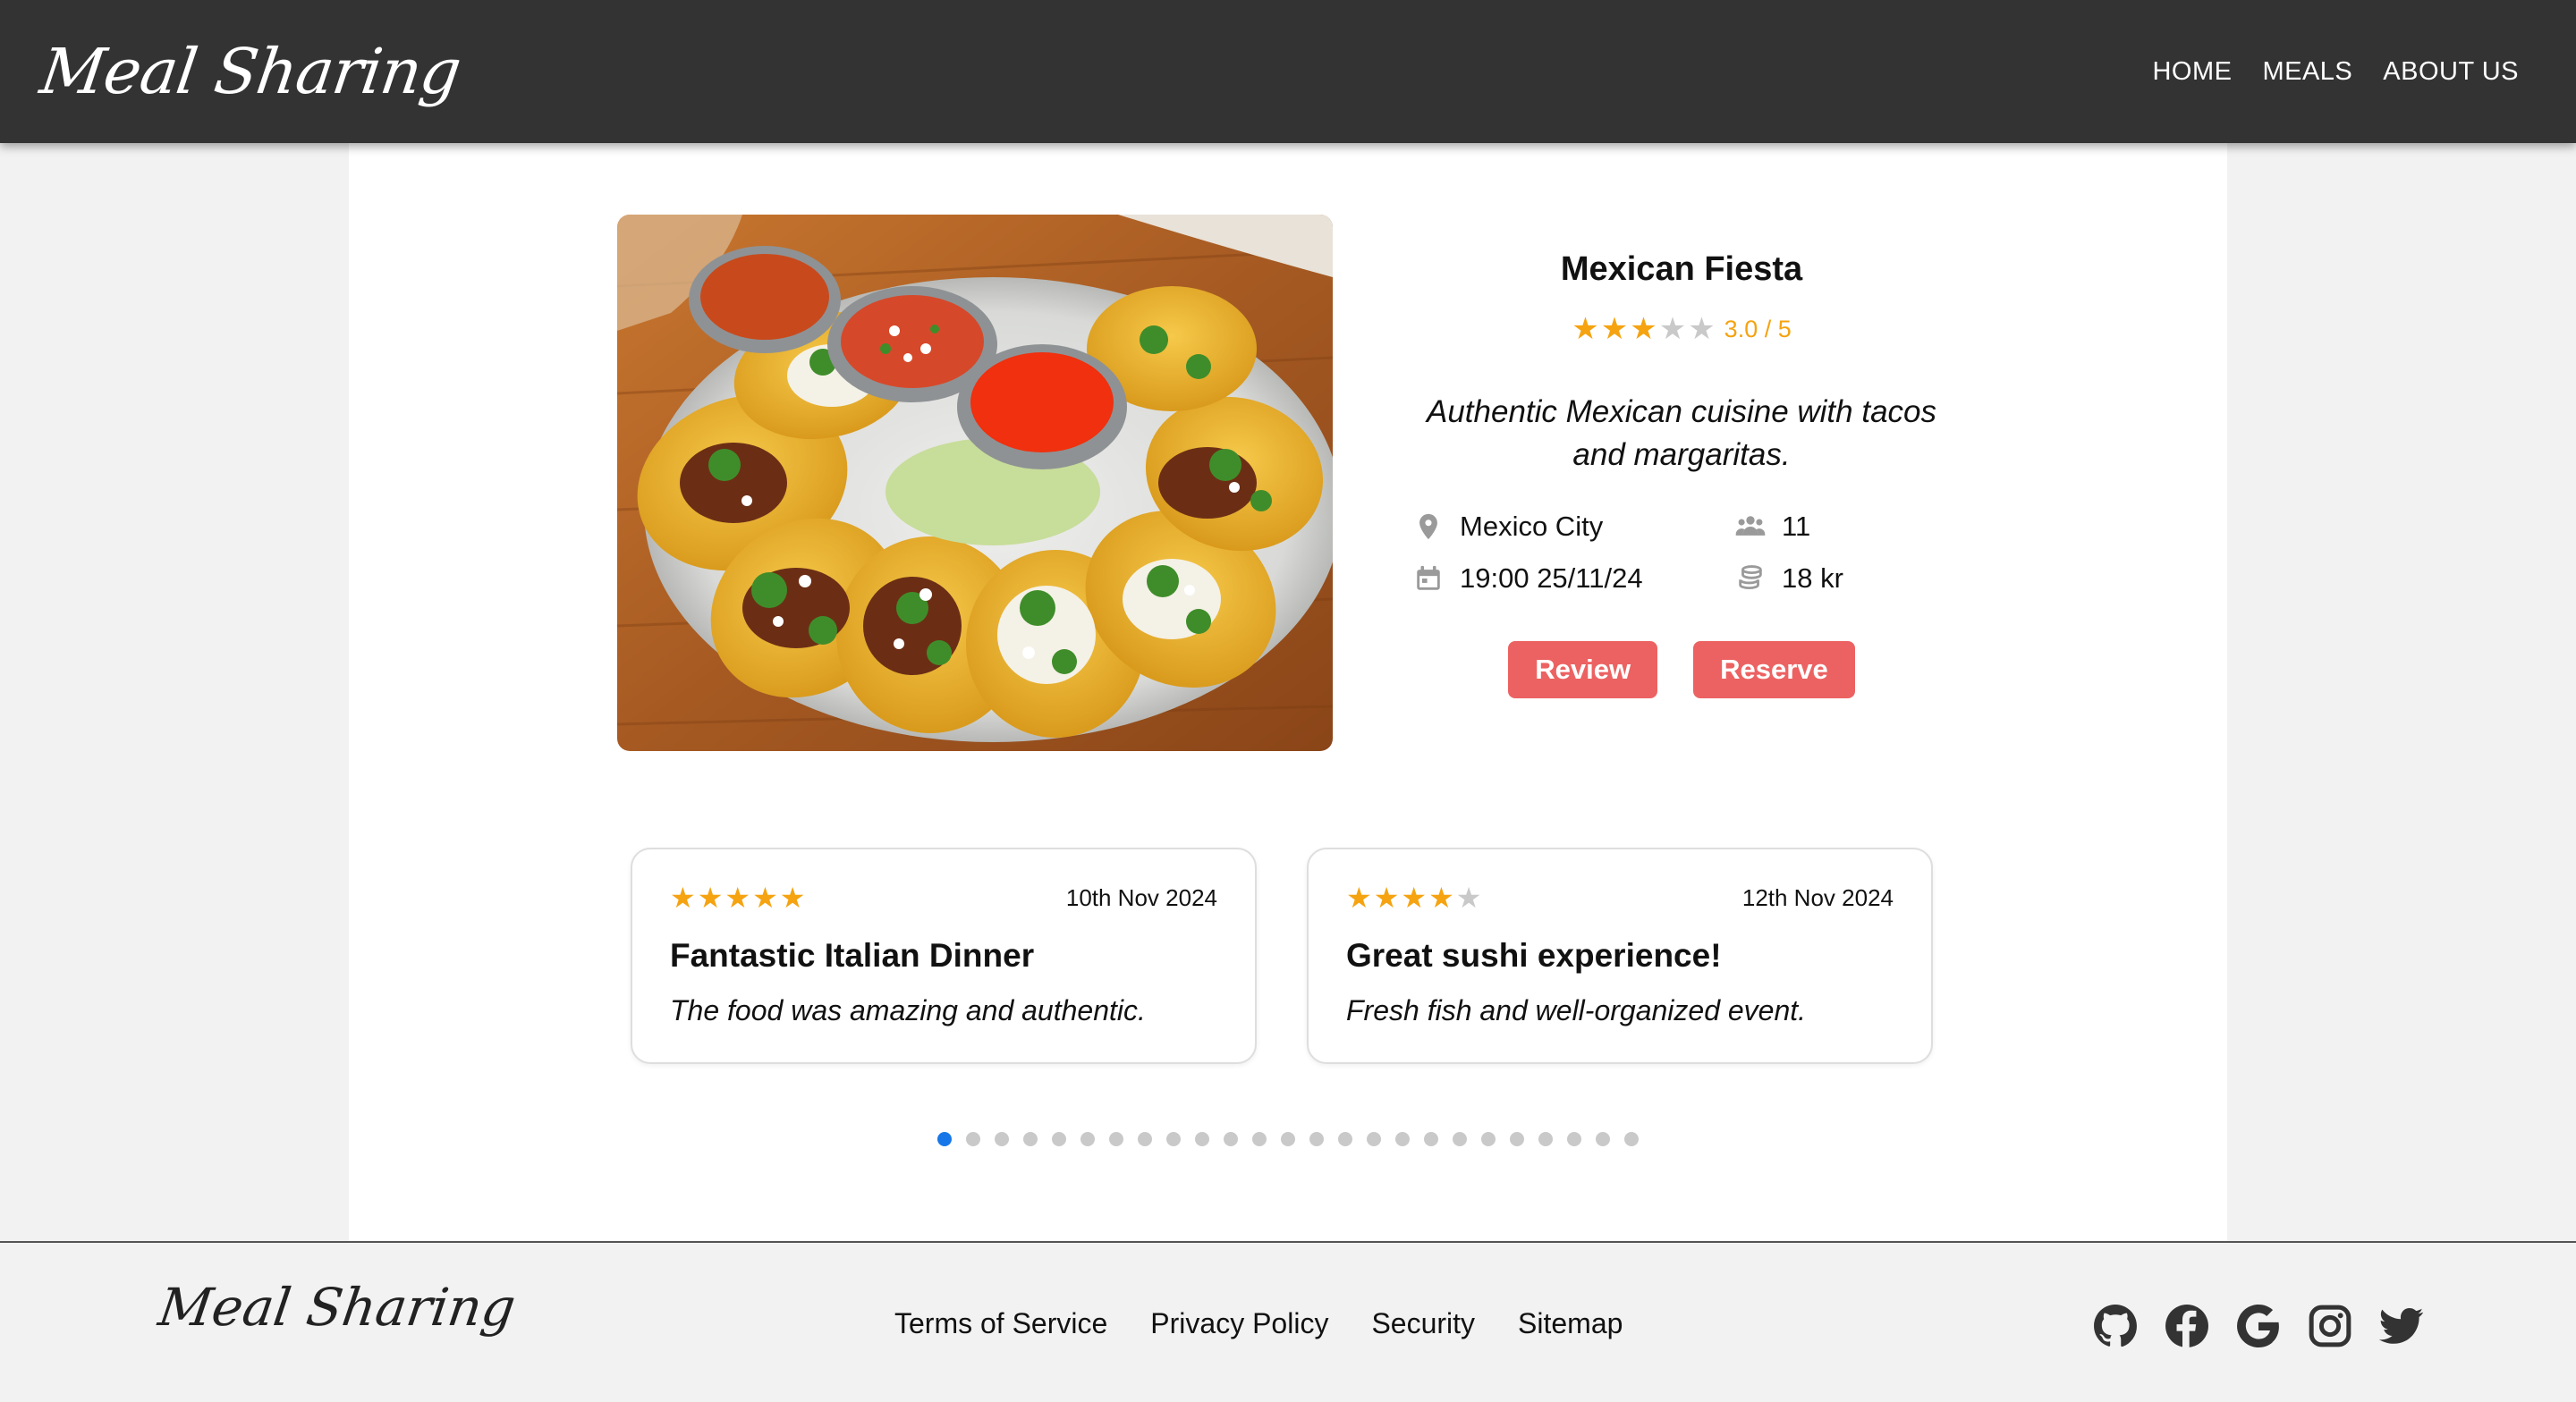 The image size is (2576, 1402). Describe the element at coordinates (1620, 897) in the screenshot. I see `review-header: ★ ★ ★ ★ ★ 12th Nov 2024` at that location.